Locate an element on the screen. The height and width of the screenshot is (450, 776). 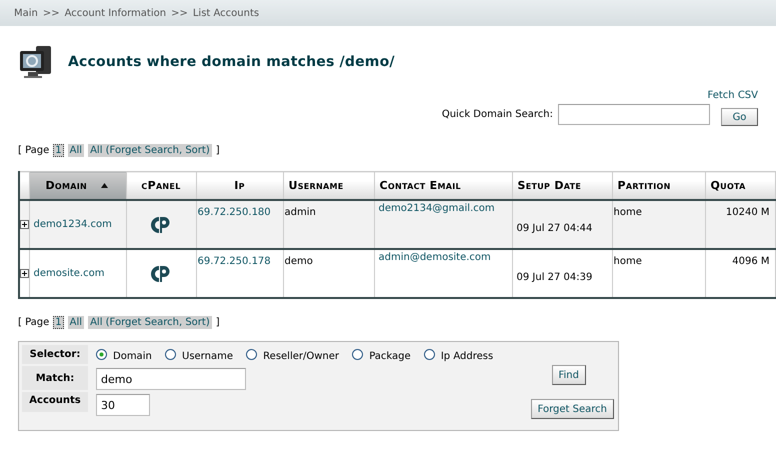
breadcrumb-item: Main is located at coordinates (26, 13).